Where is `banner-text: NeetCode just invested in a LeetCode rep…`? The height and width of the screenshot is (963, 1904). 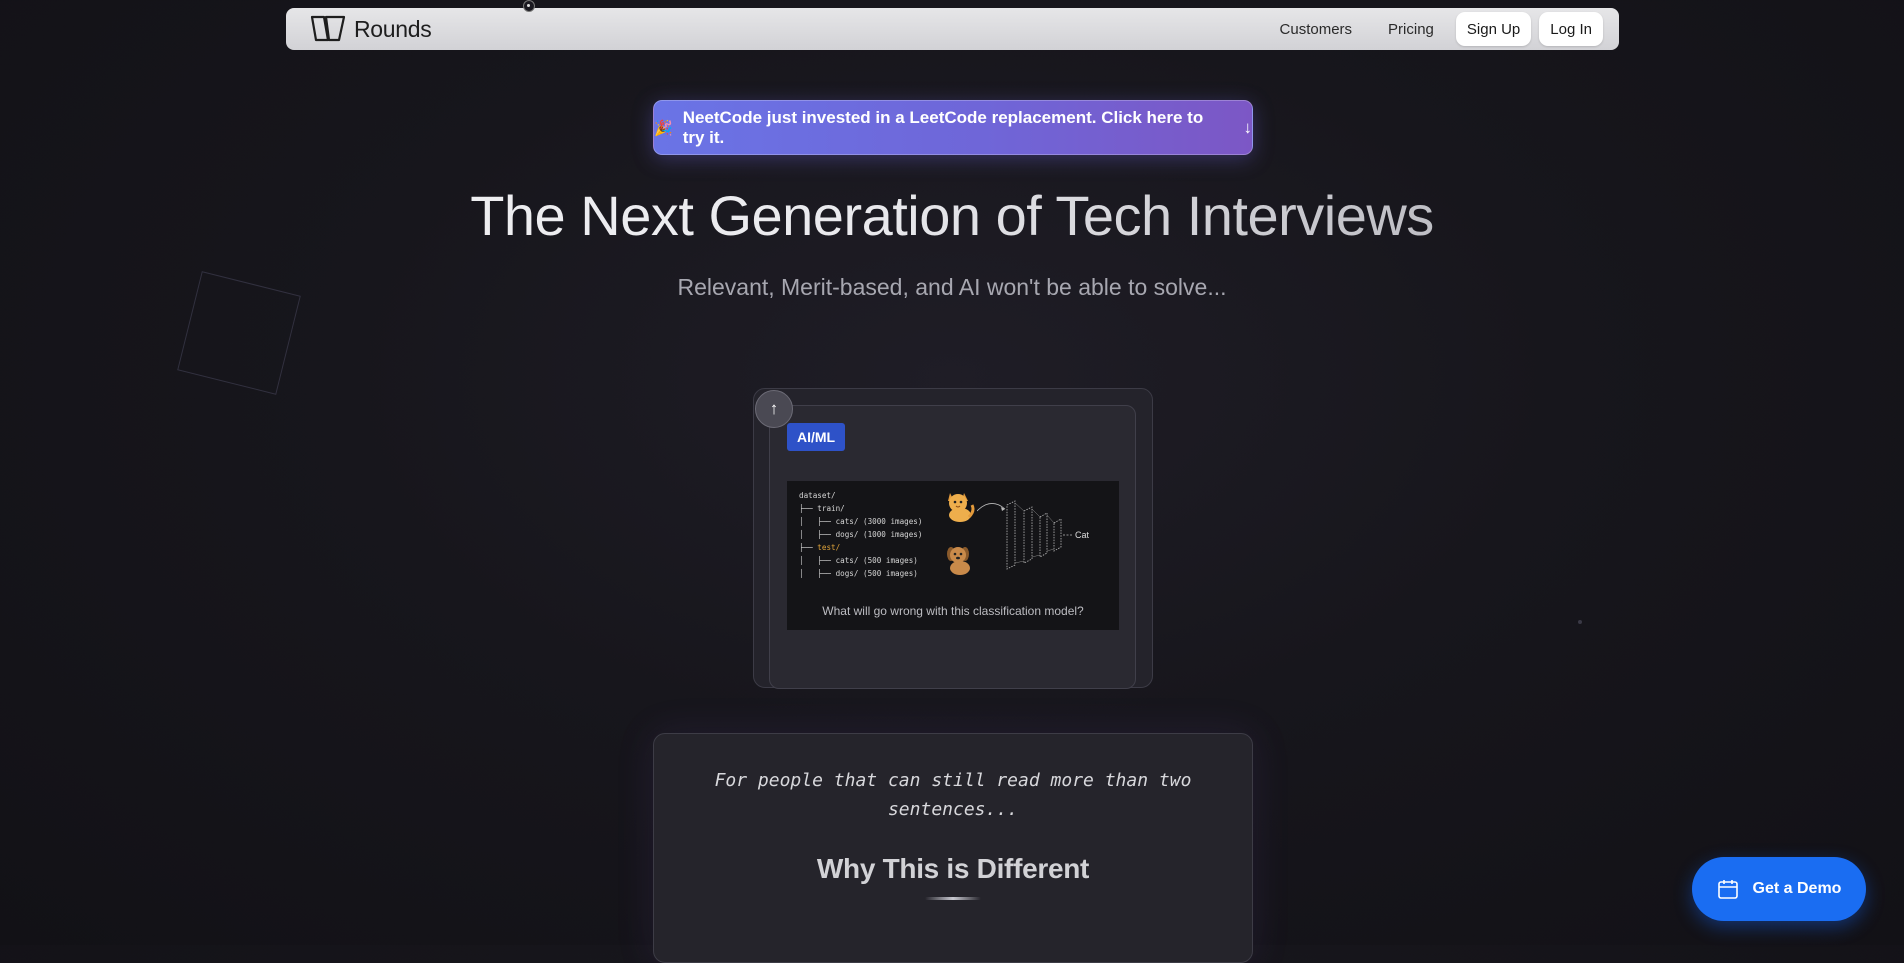 banner-text: NeetCode just invested in a LeetCode rep… is located at coordinates (943, 127).